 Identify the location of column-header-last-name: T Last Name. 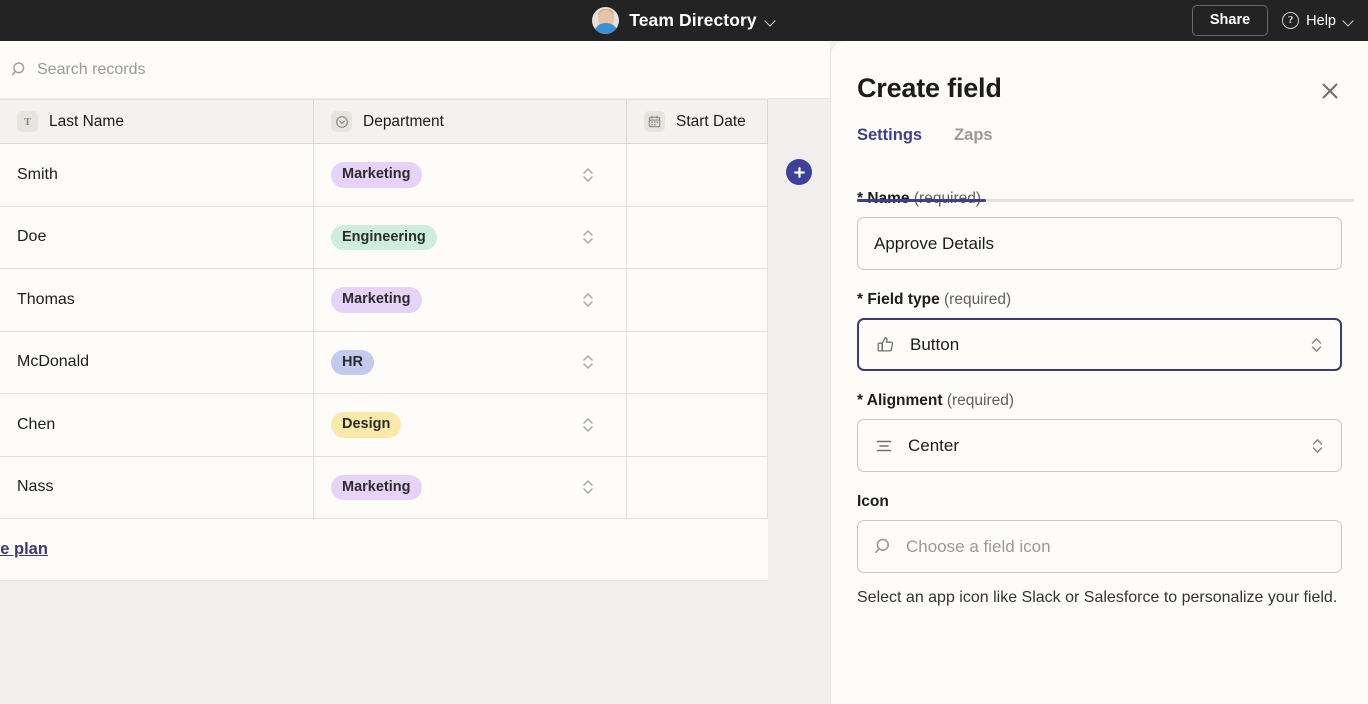
(157, 121).